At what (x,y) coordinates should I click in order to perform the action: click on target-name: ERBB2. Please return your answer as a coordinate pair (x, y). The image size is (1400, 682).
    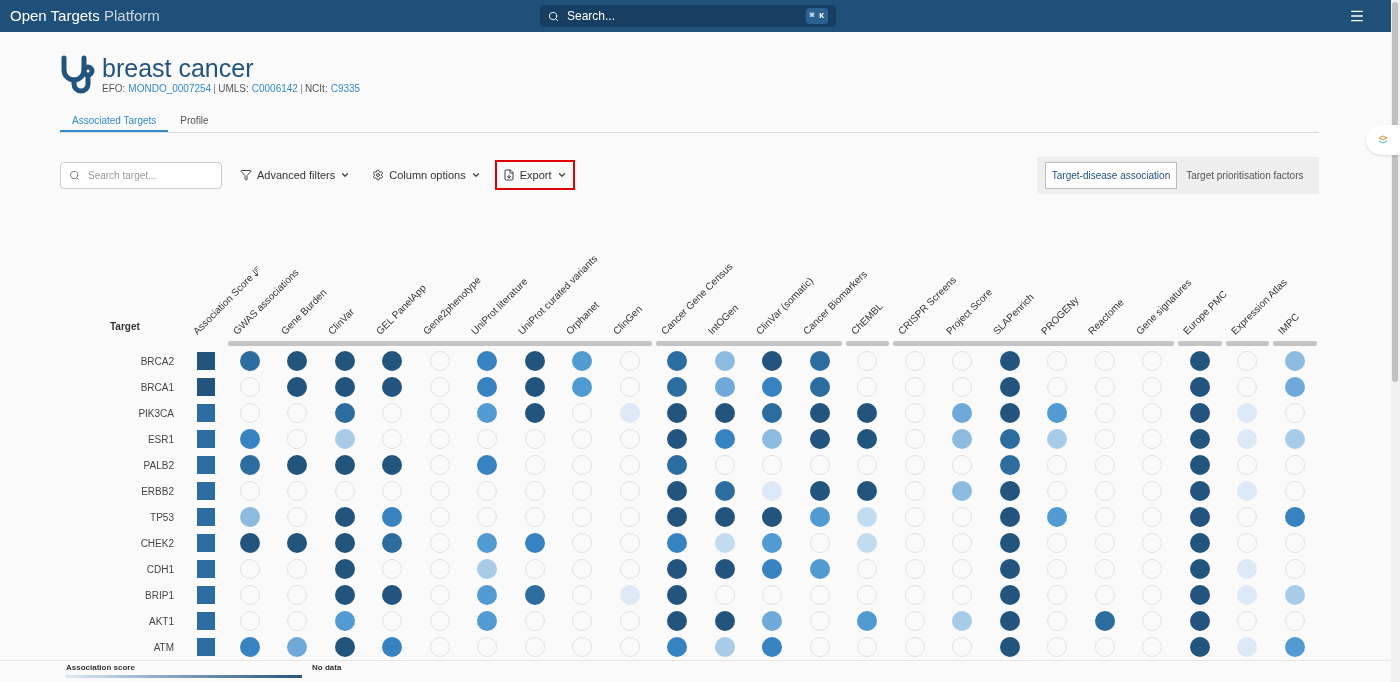
    Looking at the image, I should click on (157, 491).